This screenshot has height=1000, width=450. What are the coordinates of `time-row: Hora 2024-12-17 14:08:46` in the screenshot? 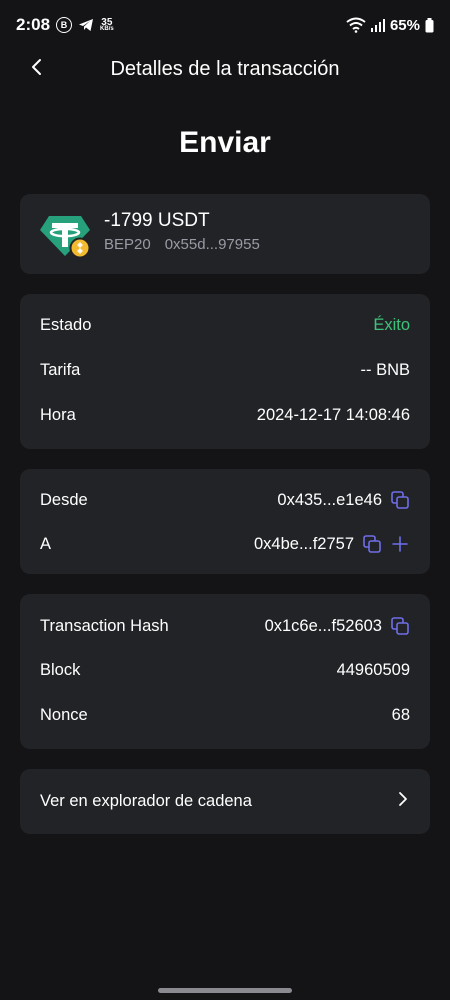 It's located at (225, 415).